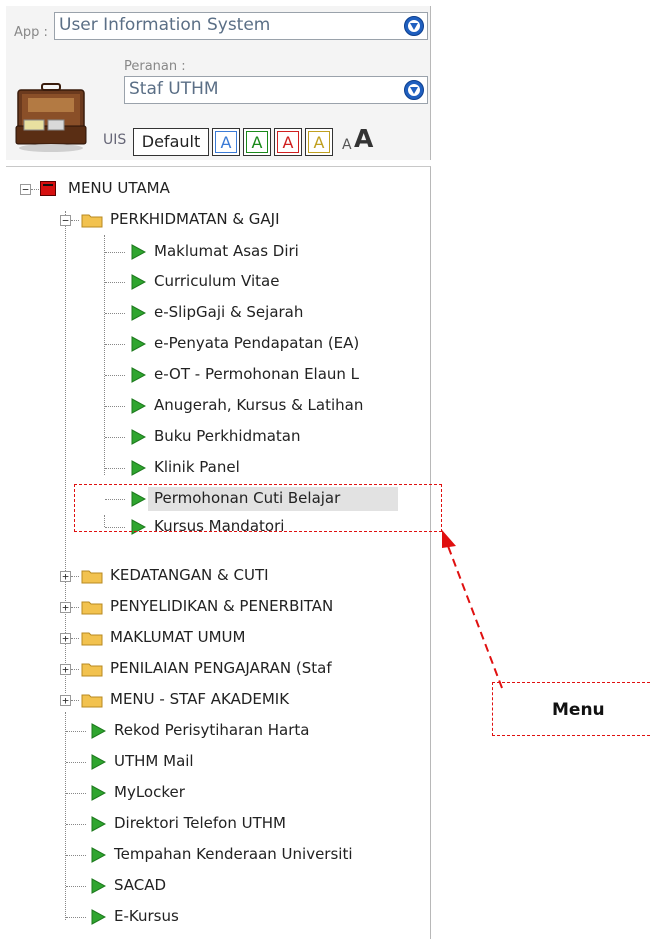 Image resolution: width=650 pixels, height=939 pixels. What do you see at coordinates (119, 188) in the screenshot?
I see `tree-root-label: MENU UTAMA` at bounding box center [119, 188].